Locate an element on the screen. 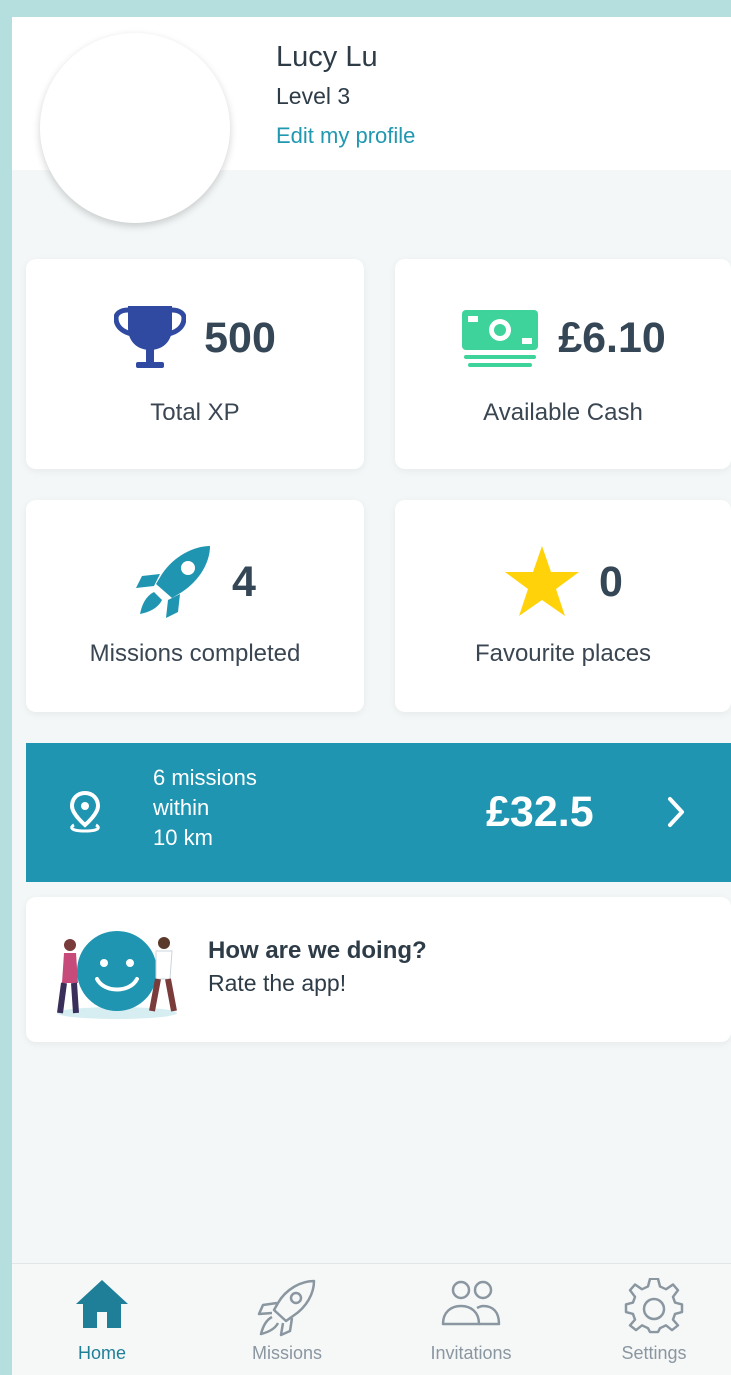  tab-missions: Missions is located at coordinates (287, 1319).